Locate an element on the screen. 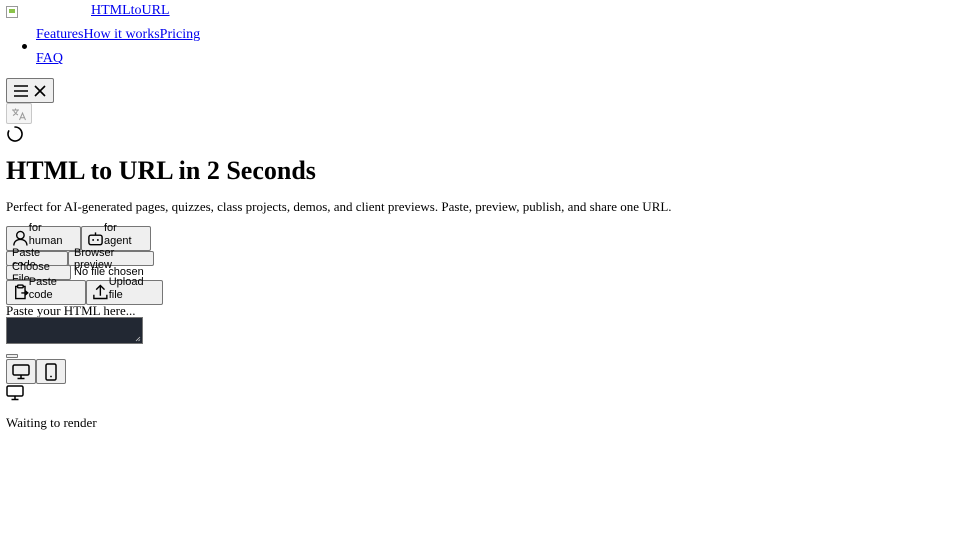 The image size is (960, 540). nav-links: Features How it works Pricing is located at coordinates (118, 35).